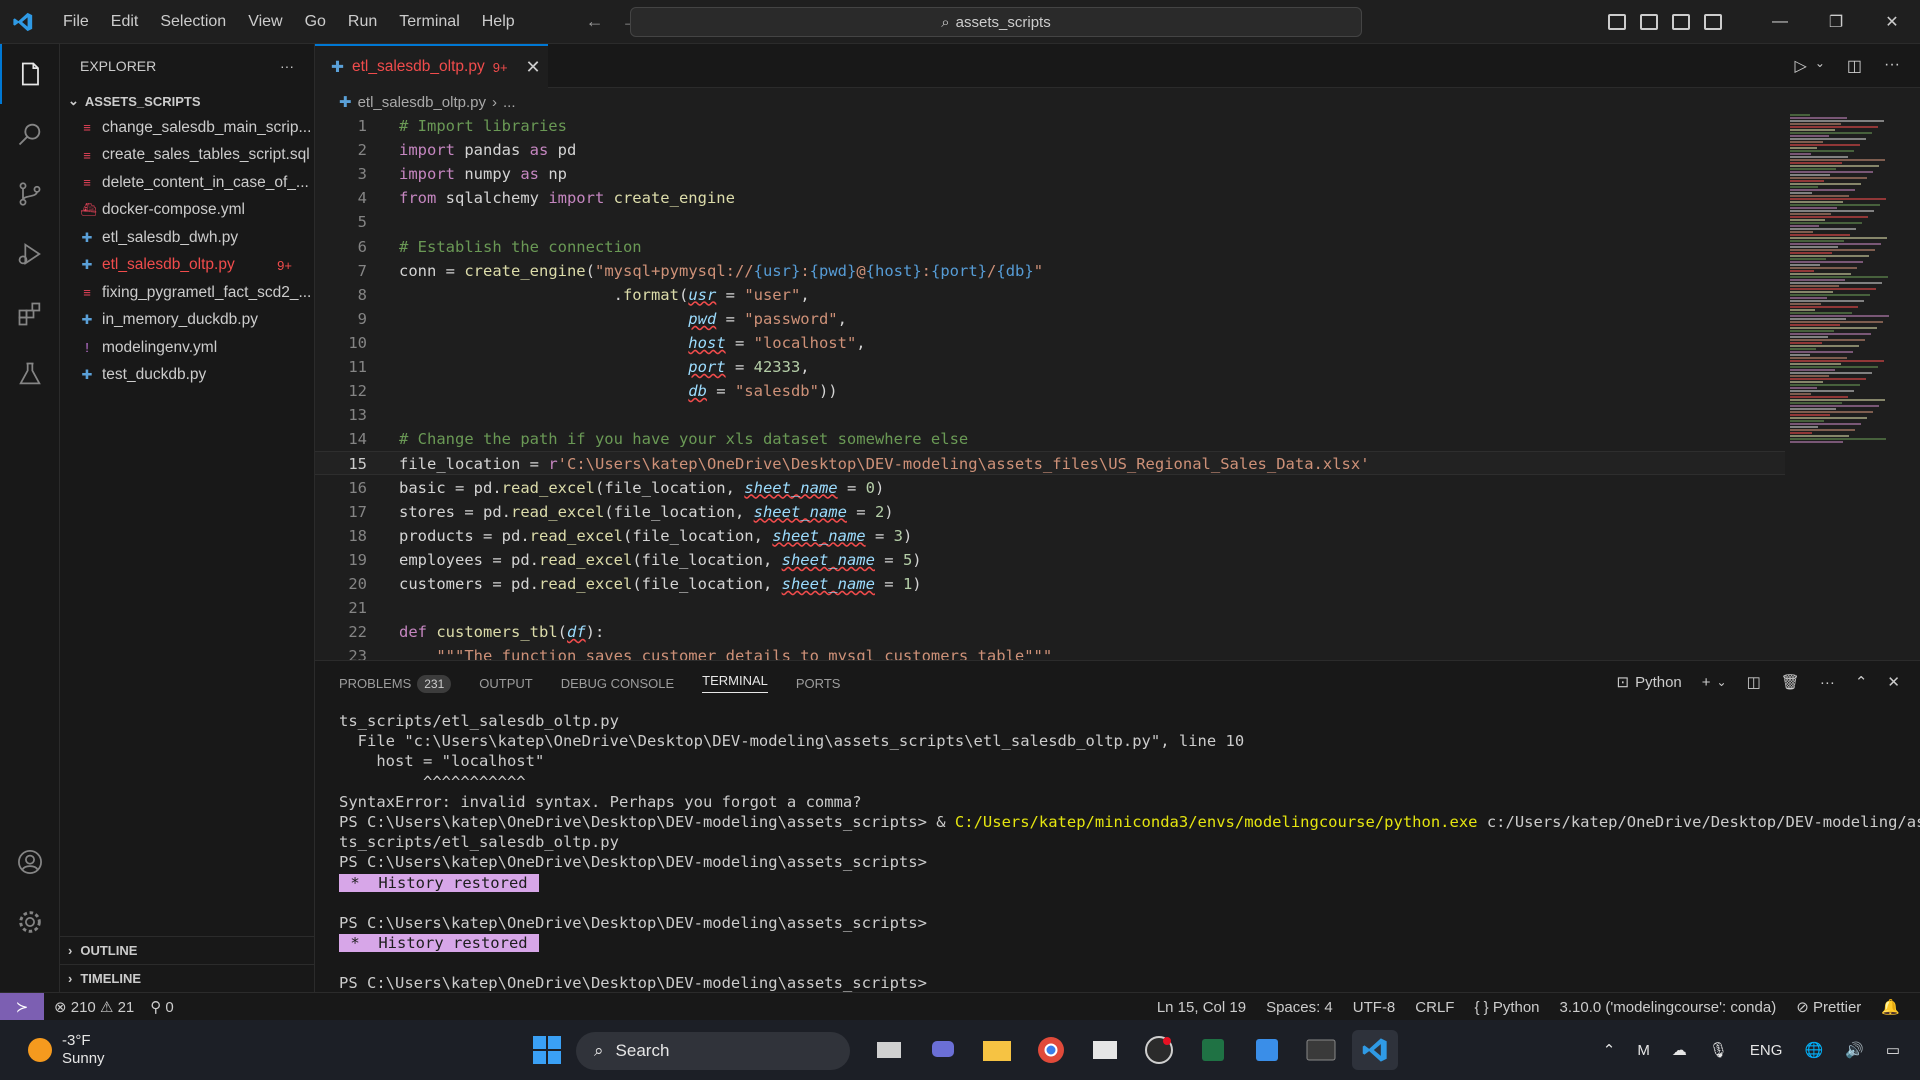 This screenshot has width=1920, height=1080. Describe the element at coordinates (76, 22) in the screenshot. I see `menu-item-file: File` at that location.